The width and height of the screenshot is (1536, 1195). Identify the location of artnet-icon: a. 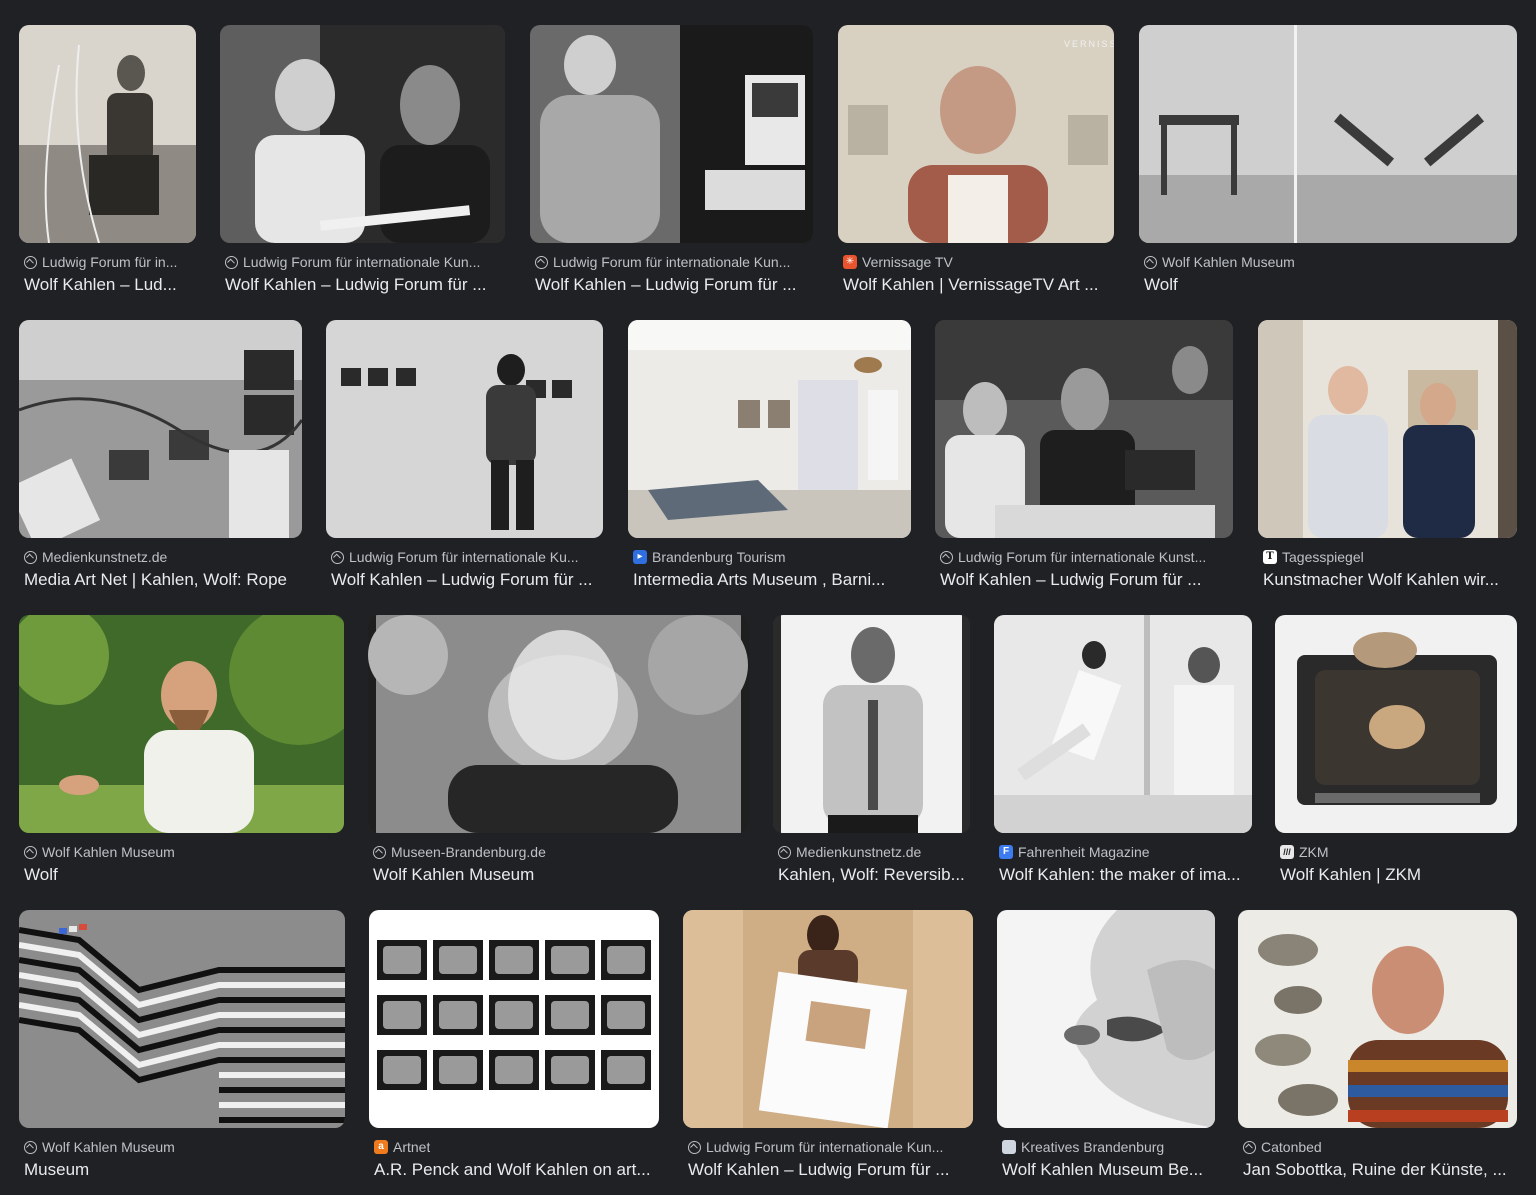
(381, 1147).